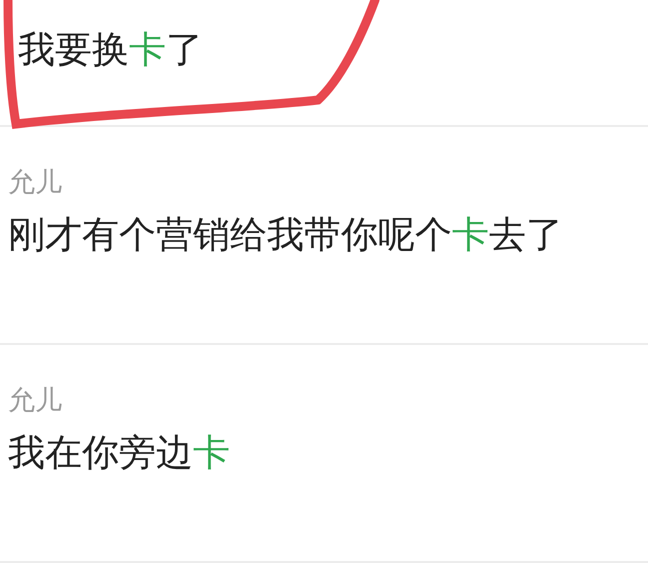 Image resolution: width=648 pixels, height=563 pixels. What do you see at coordinates (285, 235) in the screenshot?
I see `message-text: 刚才有个营销给我带你呢个卡去了` at bounding box center [285, 235].